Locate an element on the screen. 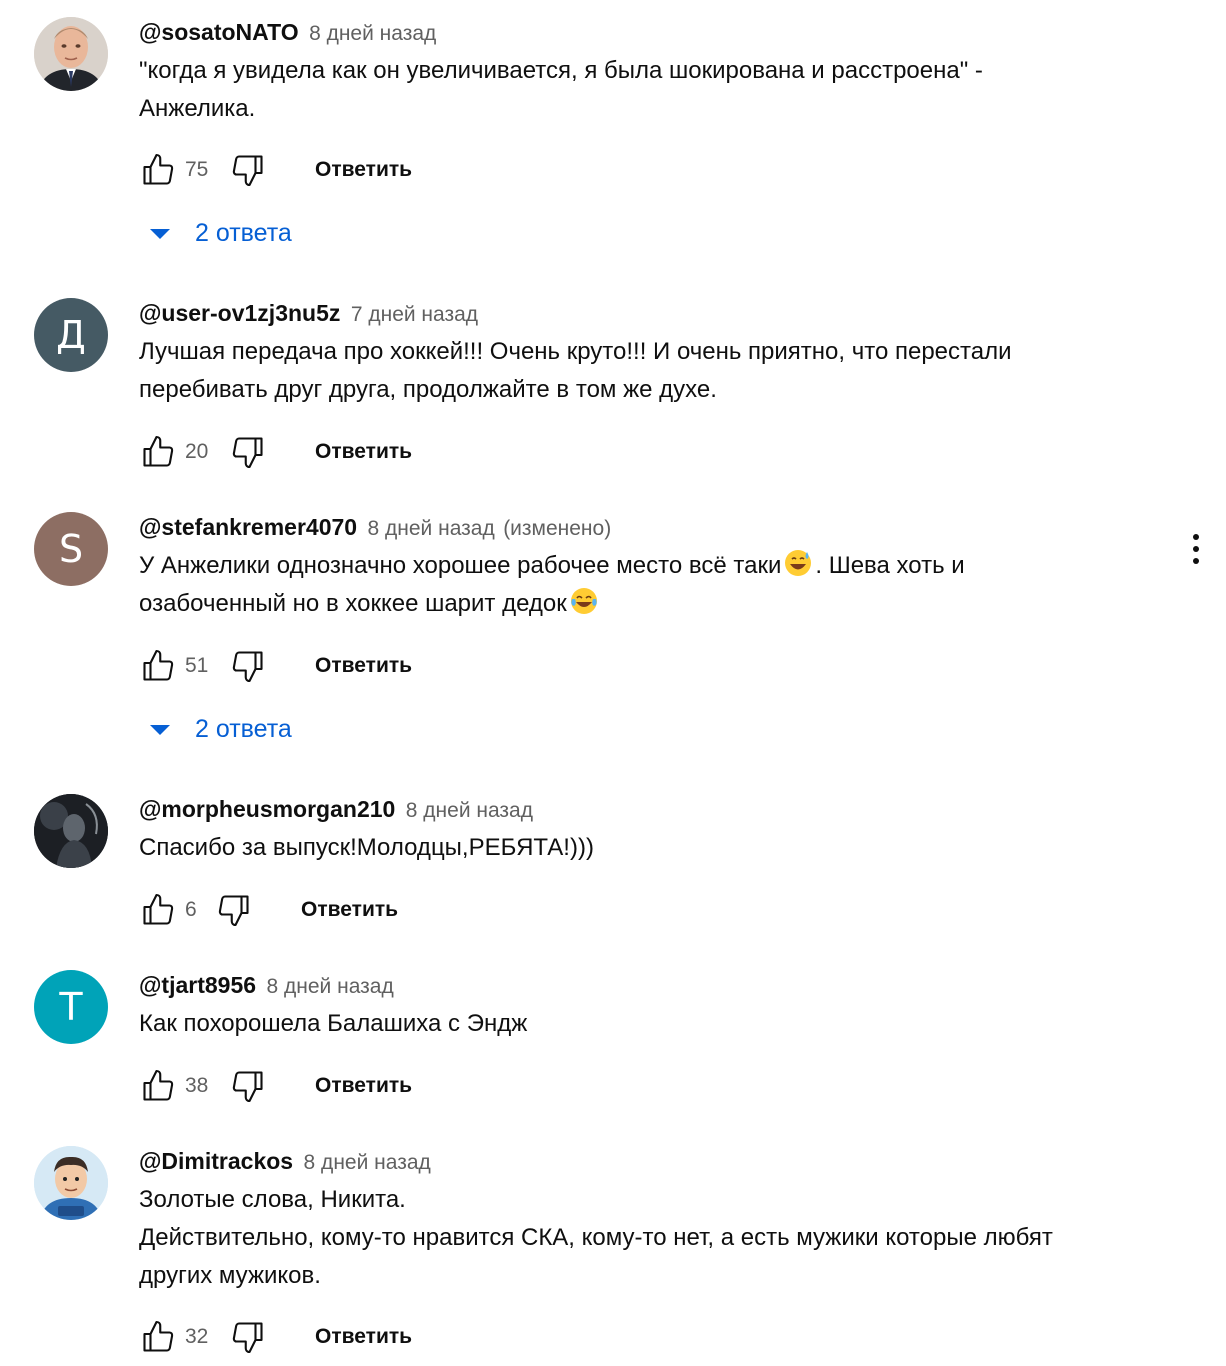 This screenshot has width=1226, height=1366. avatar-letter: S is located at coordinates (71, 549).